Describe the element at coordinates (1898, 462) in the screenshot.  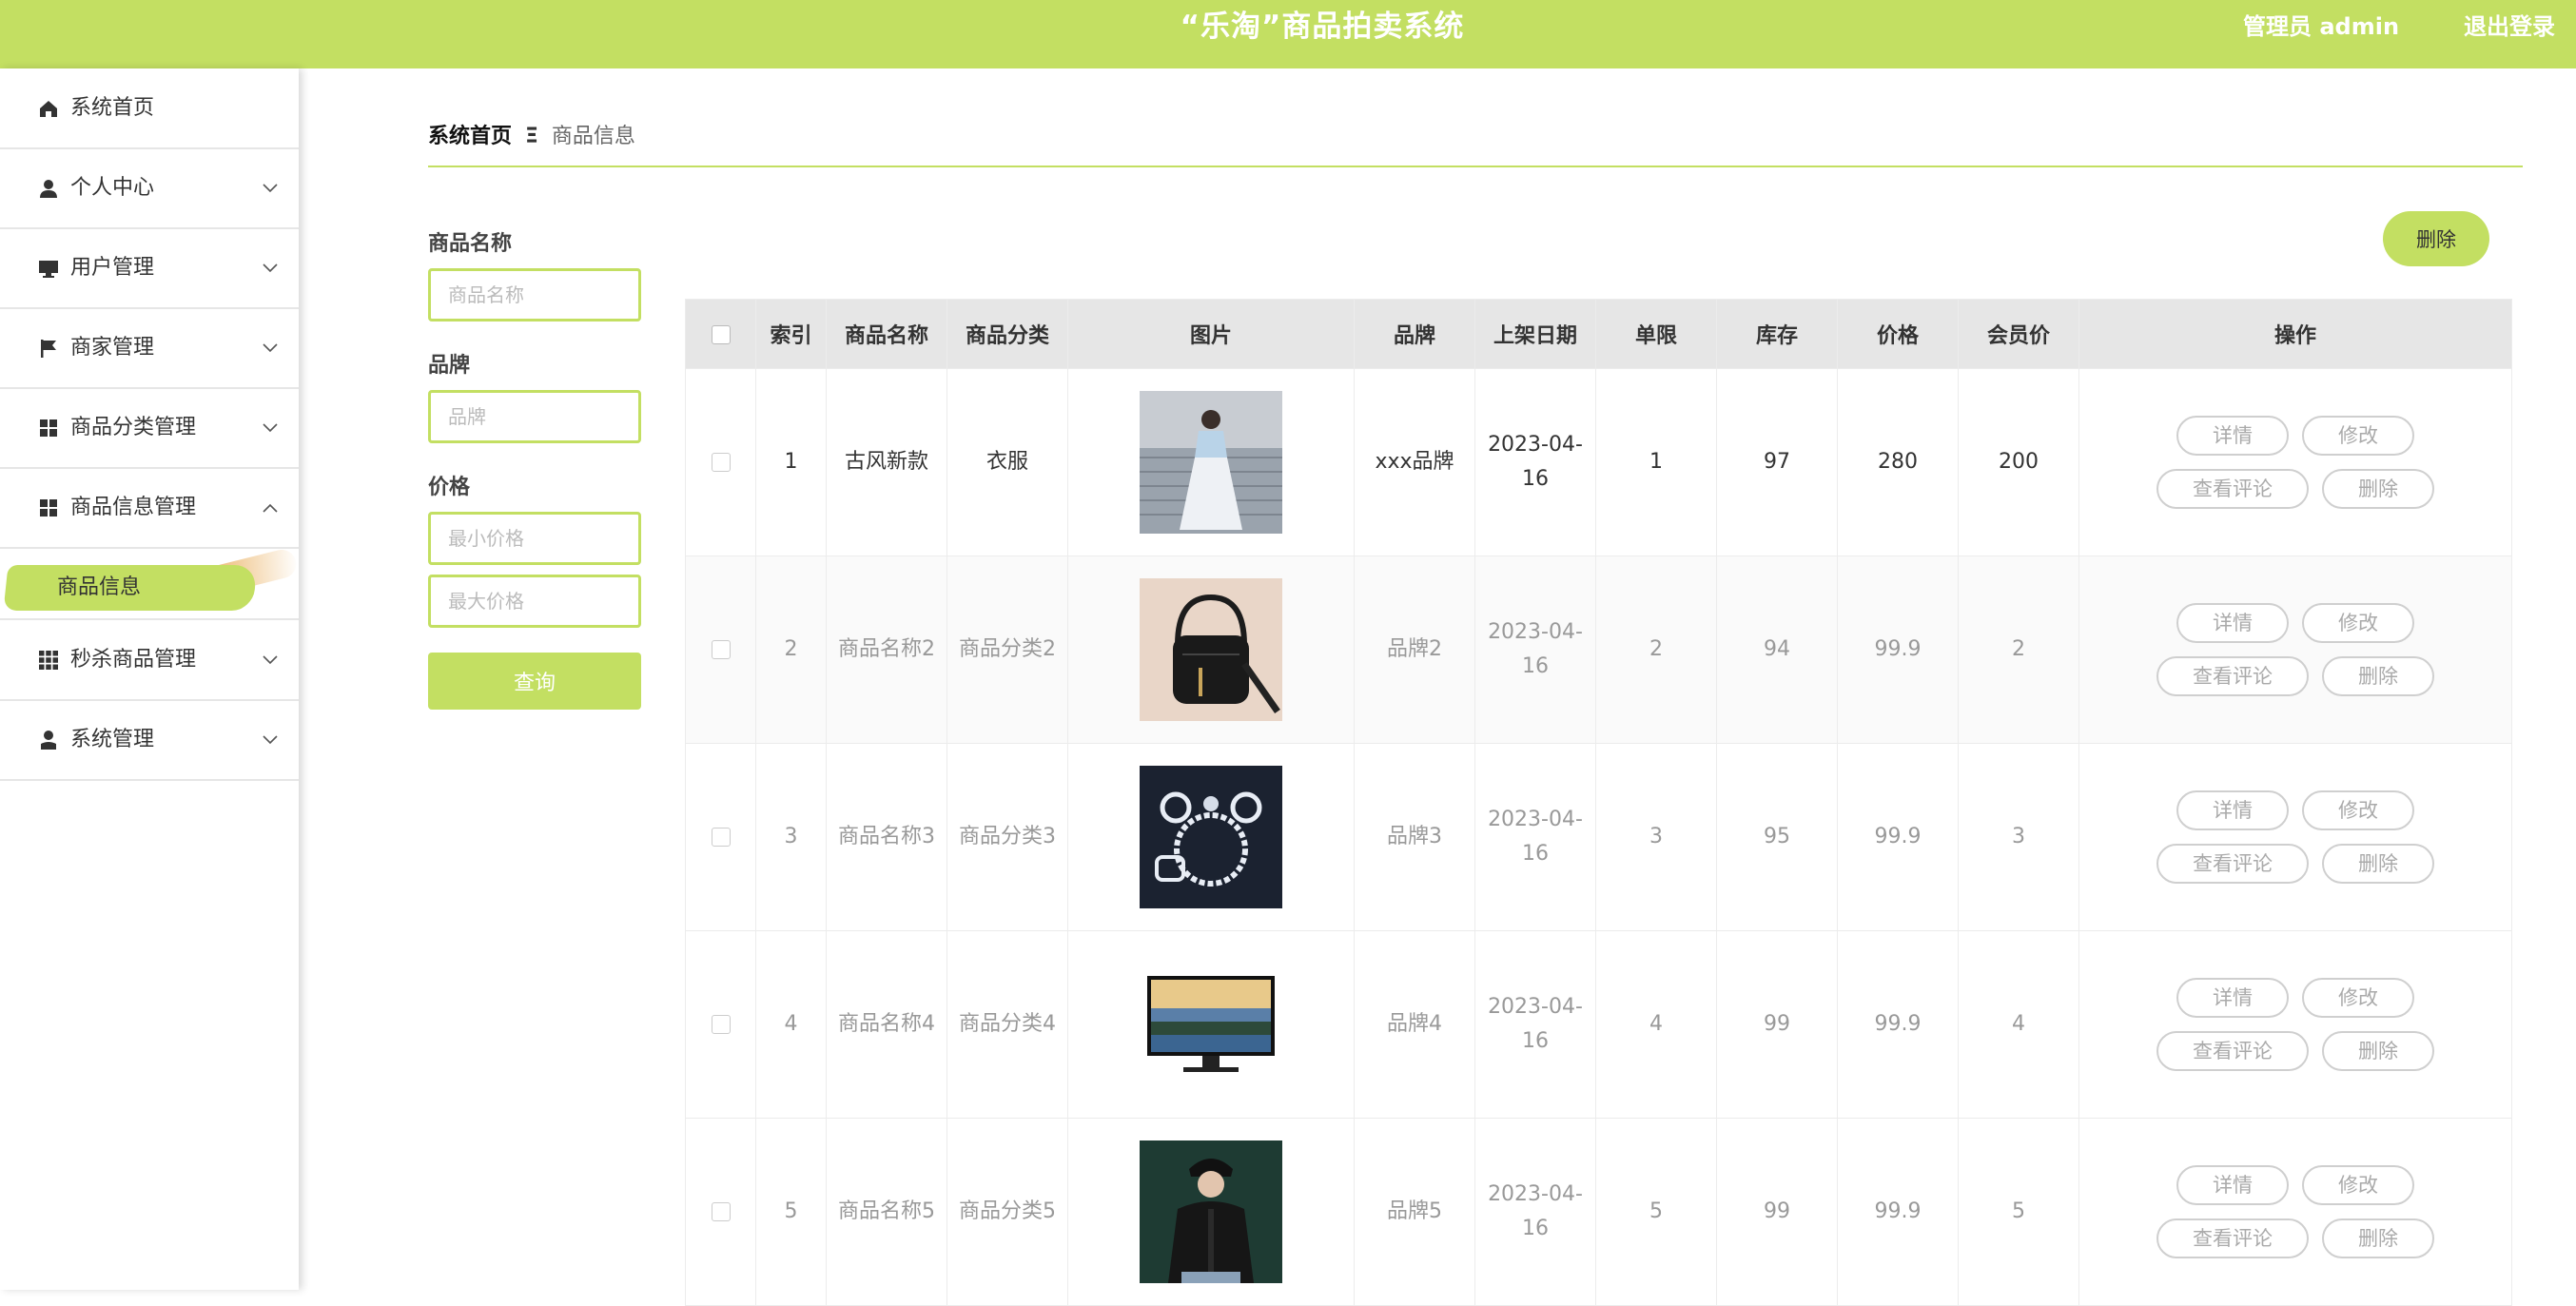
I see `cell-price: 280` at that location.